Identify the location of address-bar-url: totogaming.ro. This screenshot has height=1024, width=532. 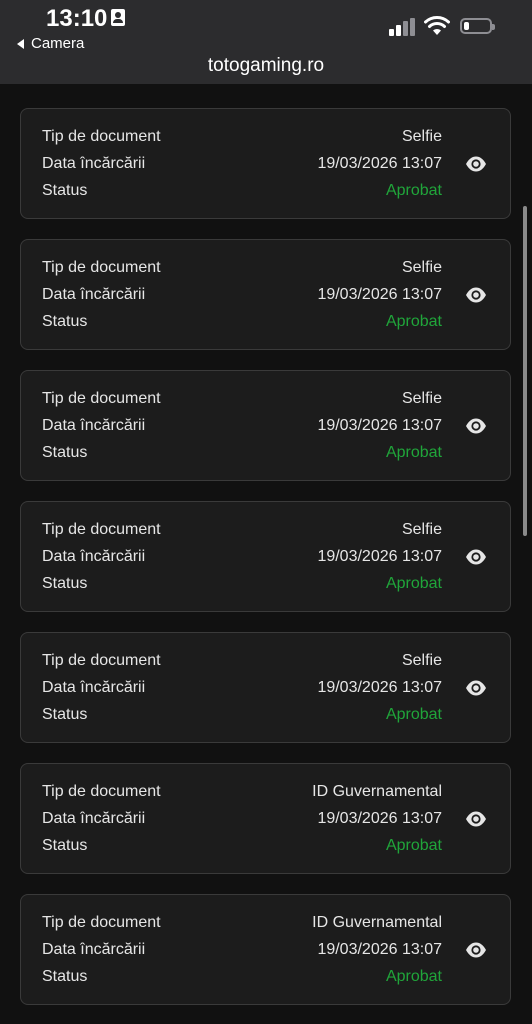
(266, 66).